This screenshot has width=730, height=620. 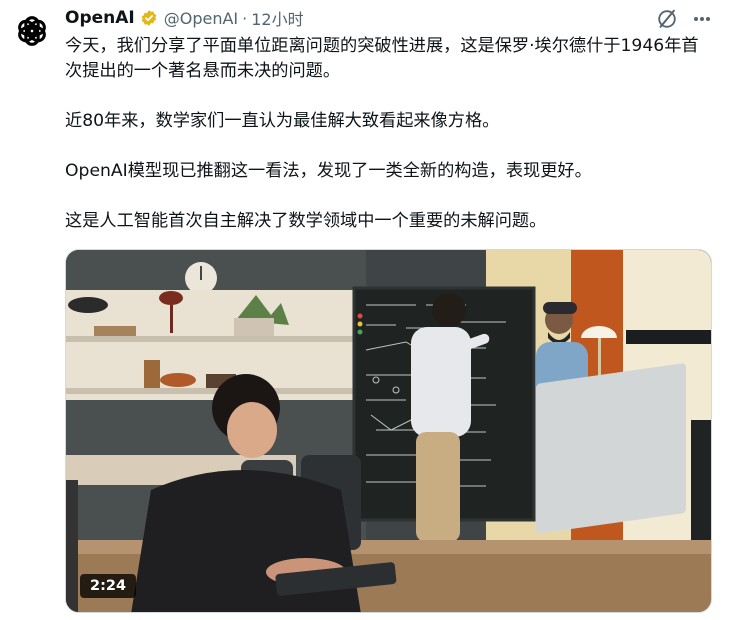 What do you see at coordinates (277, 18) in the screenshot?
I see `timestamp: 12小时` at bounding box center [277, 18].